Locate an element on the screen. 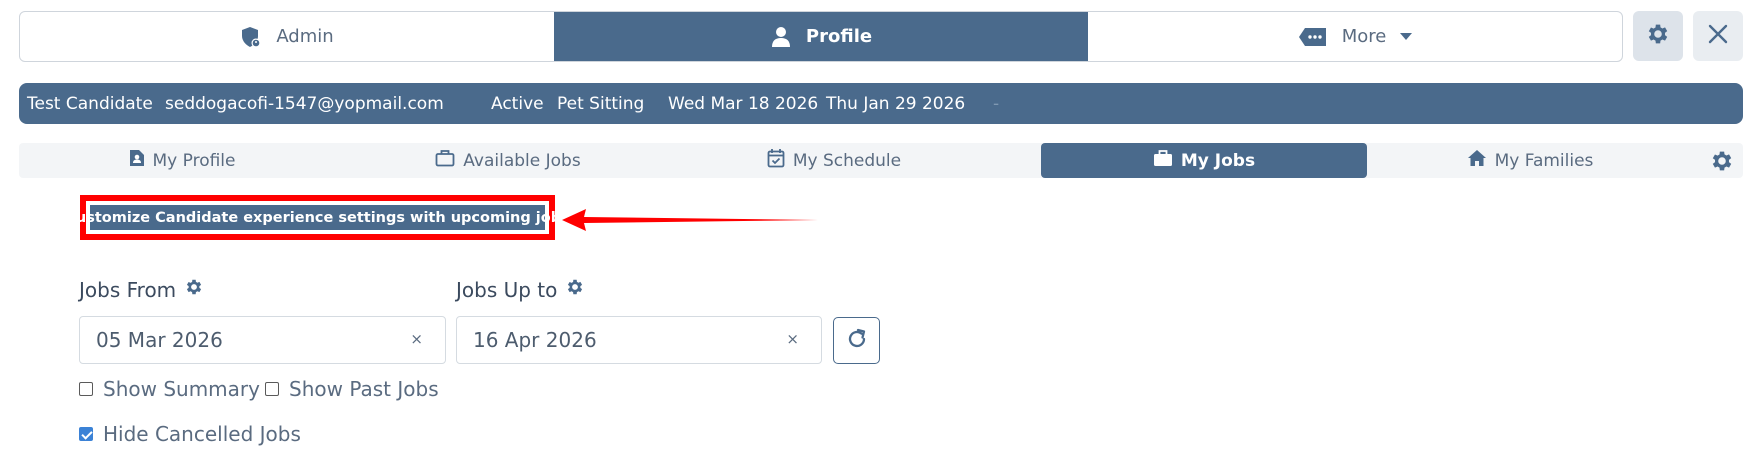 The width and height of the screenshot is (1754, 459). show-summary-checkbox is located at coordinates (86, 389).